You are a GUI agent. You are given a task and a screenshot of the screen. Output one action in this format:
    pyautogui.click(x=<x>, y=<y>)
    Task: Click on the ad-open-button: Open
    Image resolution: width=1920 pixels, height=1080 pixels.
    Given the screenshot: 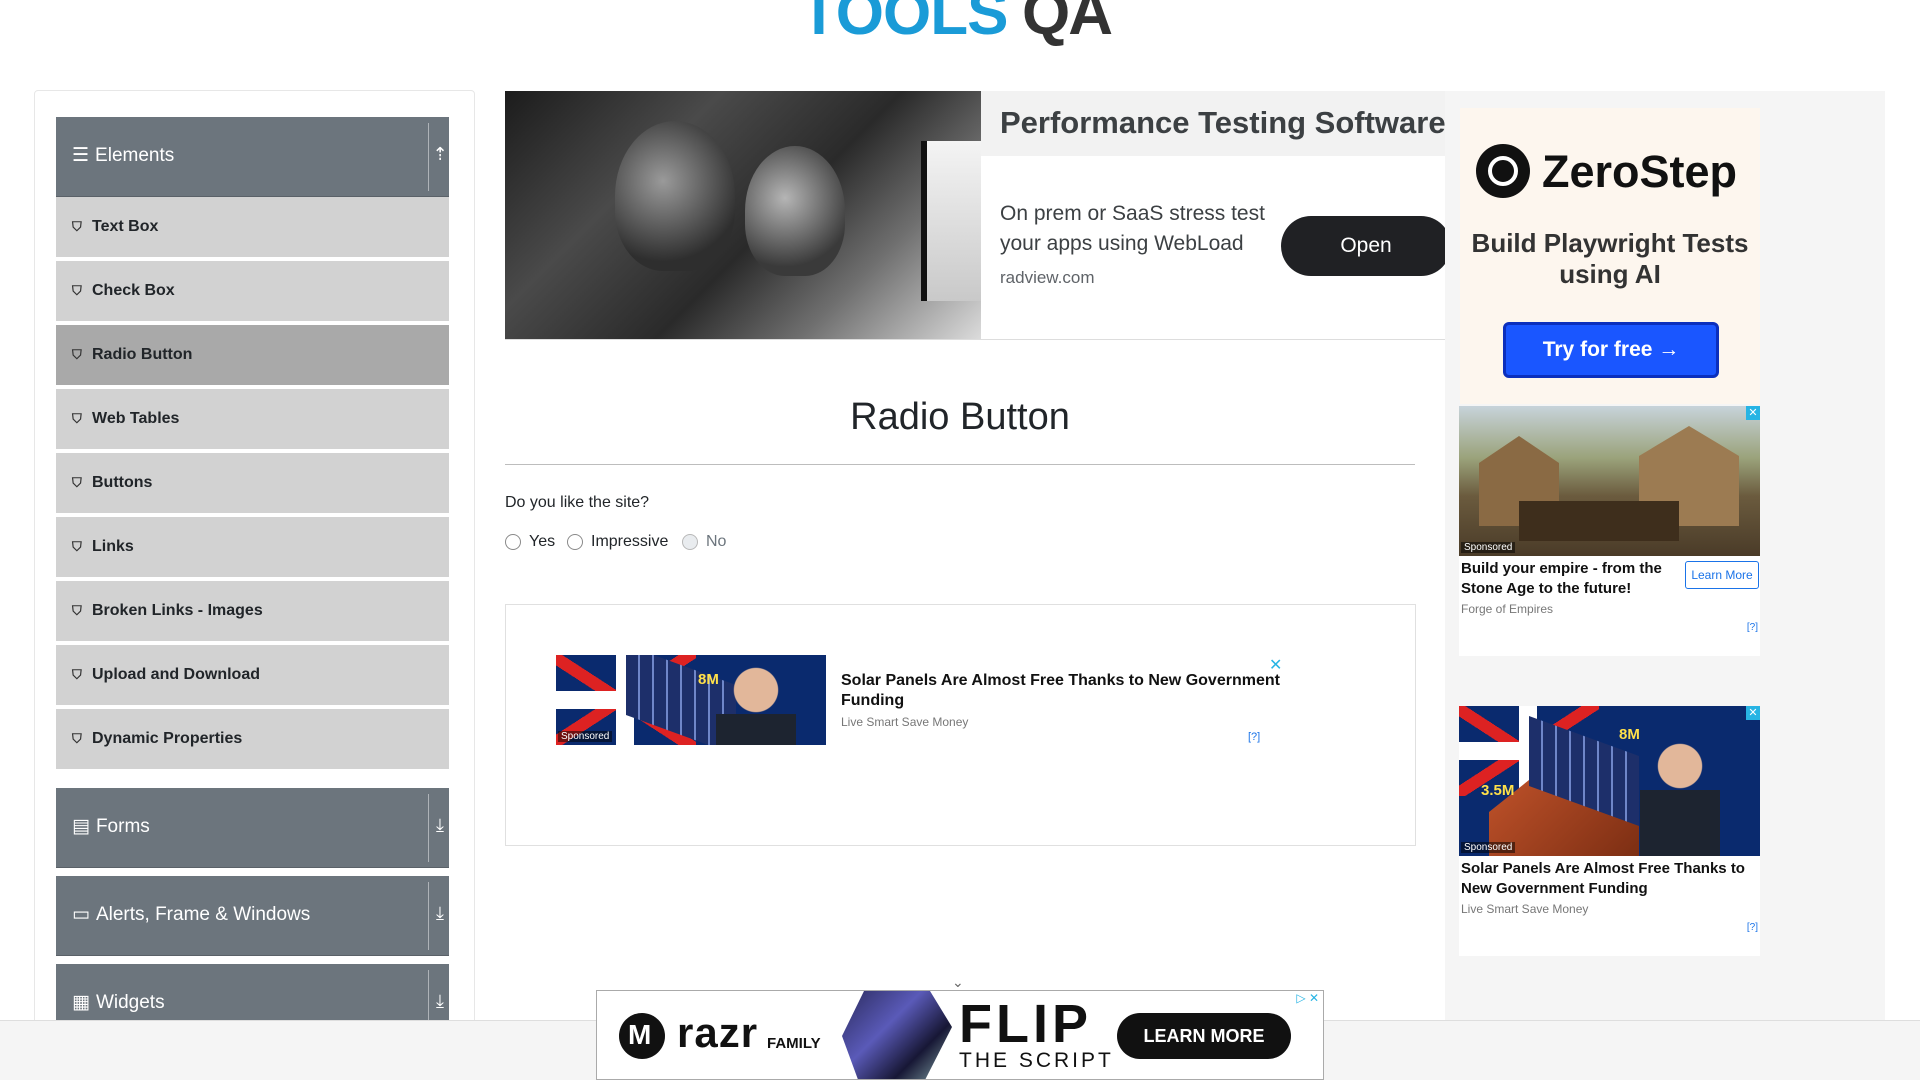 What is the action you would take?
    pyautogui.click(x=1363, y=246)
    